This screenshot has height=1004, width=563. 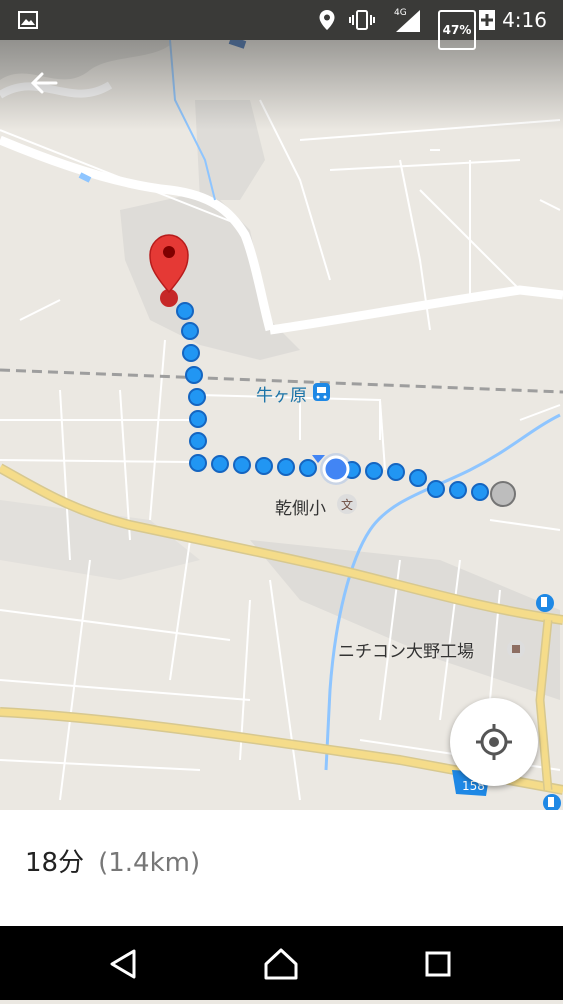 I want to click on signal-icon: 4G, so click(x=408, y=20).